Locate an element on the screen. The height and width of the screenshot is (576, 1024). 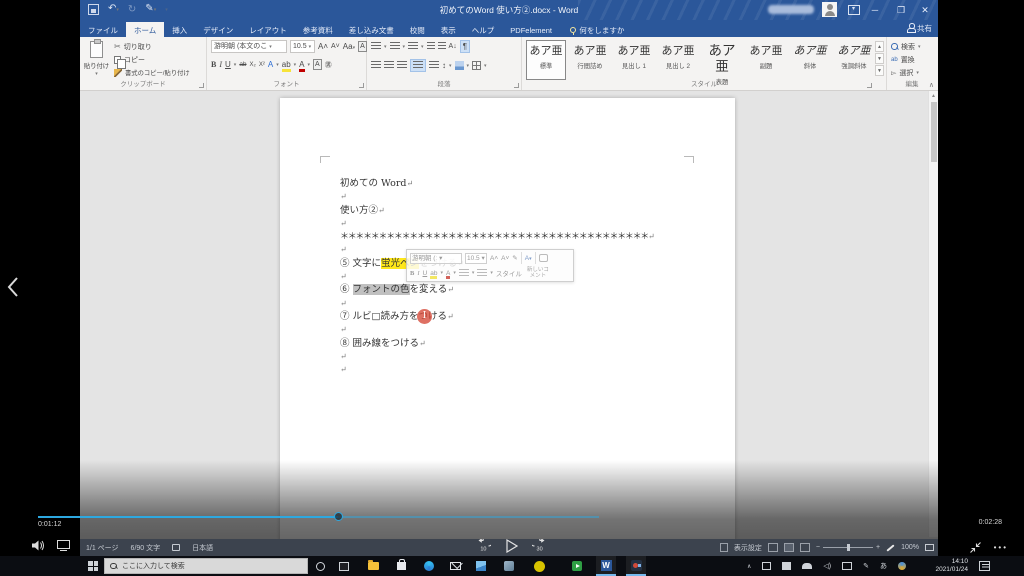
mini-text-effects-icon: A▾ is located at coordinates (528, 258).